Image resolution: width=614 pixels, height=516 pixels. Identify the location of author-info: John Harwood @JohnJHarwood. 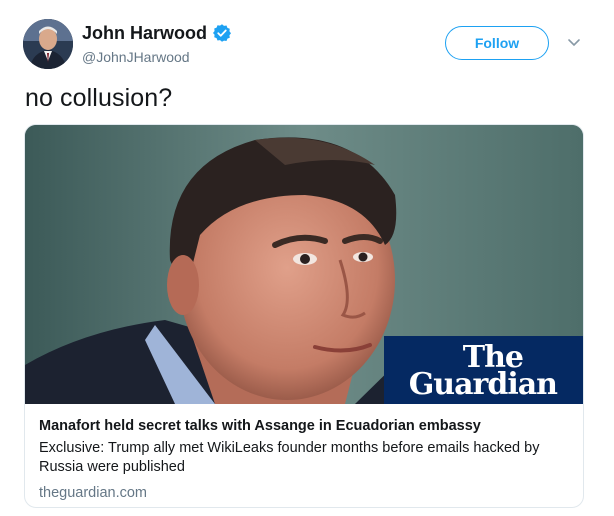
(157, 43).